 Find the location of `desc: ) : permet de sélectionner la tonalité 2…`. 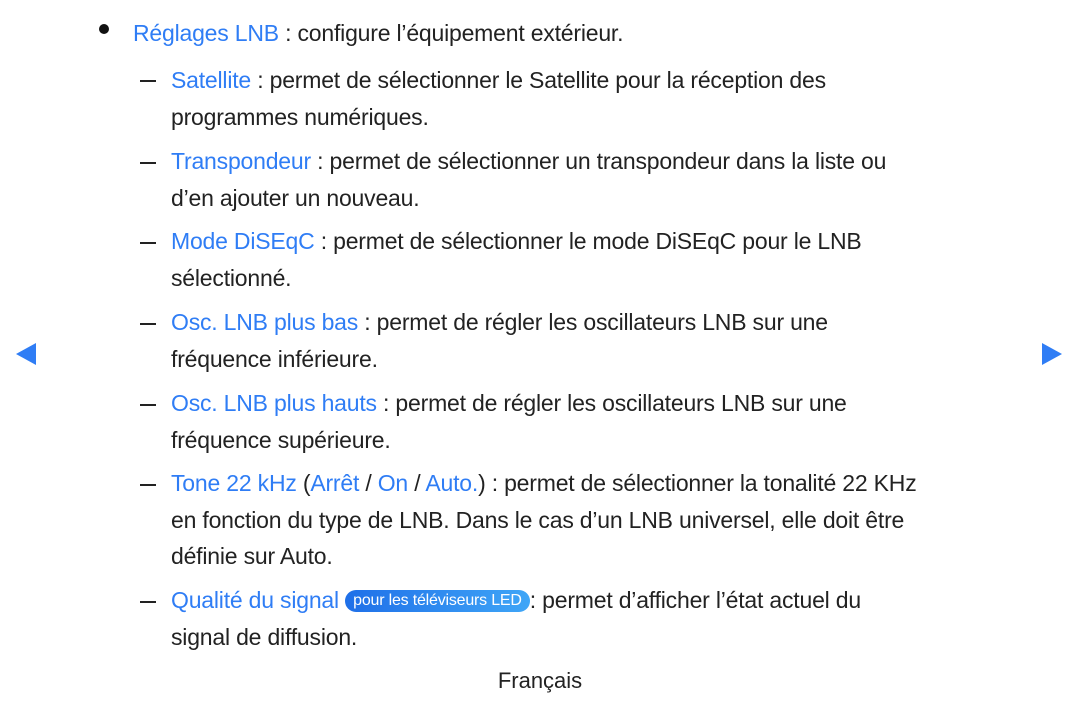

desc: ) : permet de sélectionner la tonalité 2… is located at coordinates (697, 483).